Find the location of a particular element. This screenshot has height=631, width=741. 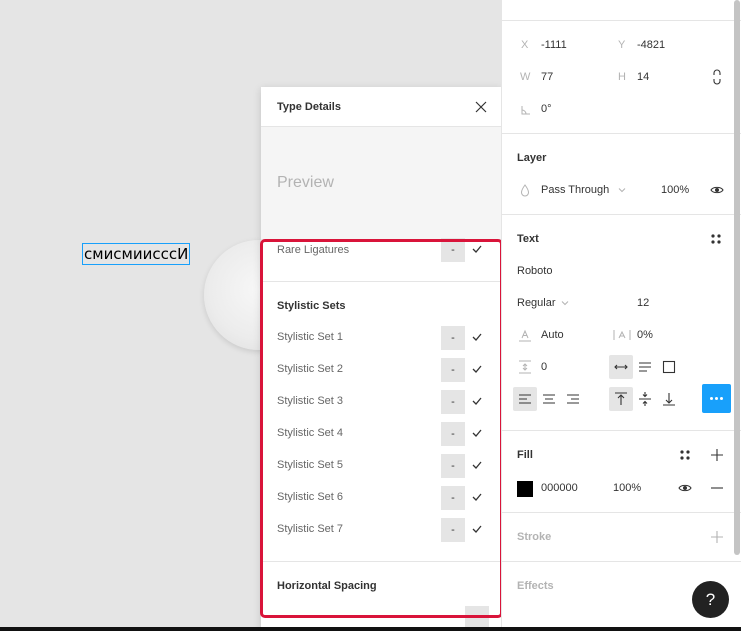

panel-scrollbar is located at coordinates (737, 277).